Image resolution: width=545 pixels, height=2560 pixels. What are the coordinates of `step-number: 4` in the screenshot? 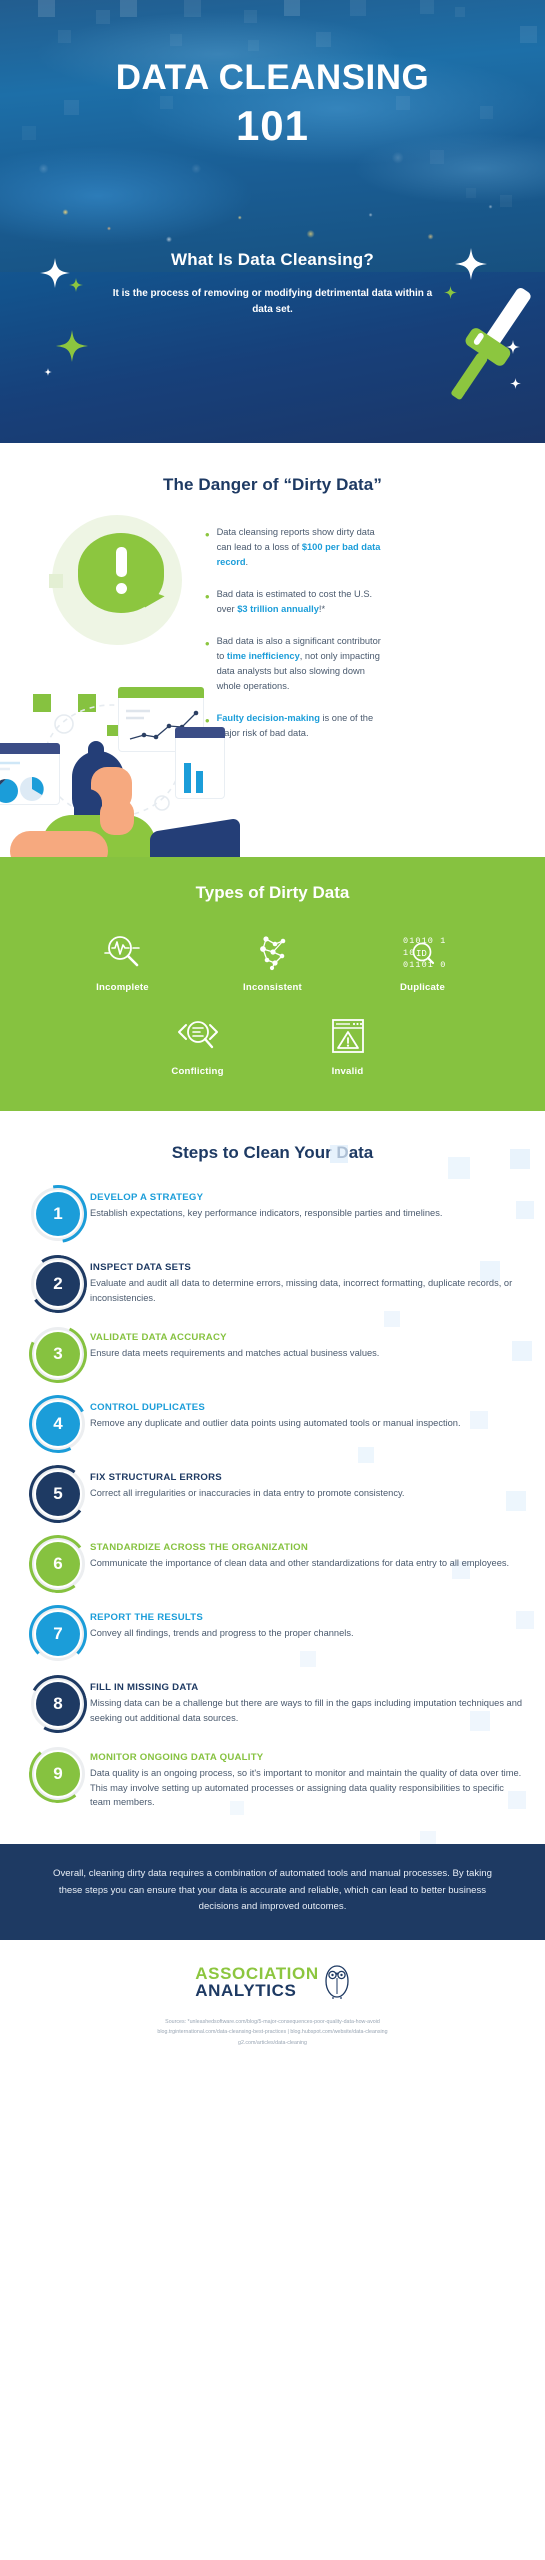 It's located at (58, 1423).